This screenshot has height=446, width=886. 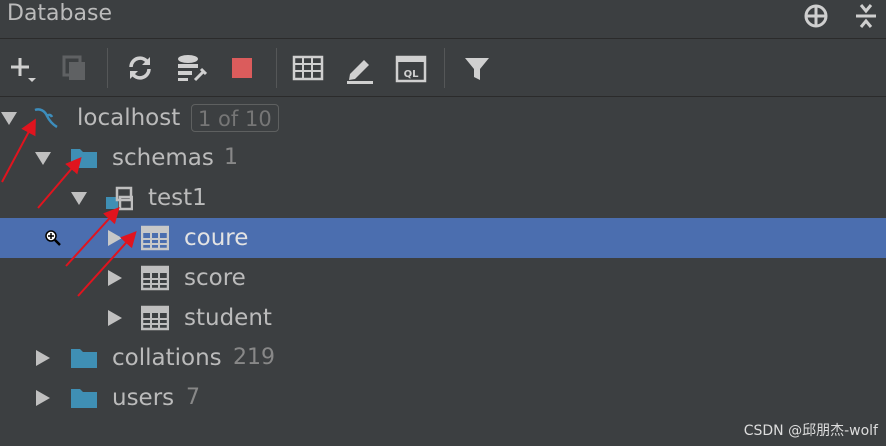 I want to click on tree-node-label: collations, so click(x=167, y=358).